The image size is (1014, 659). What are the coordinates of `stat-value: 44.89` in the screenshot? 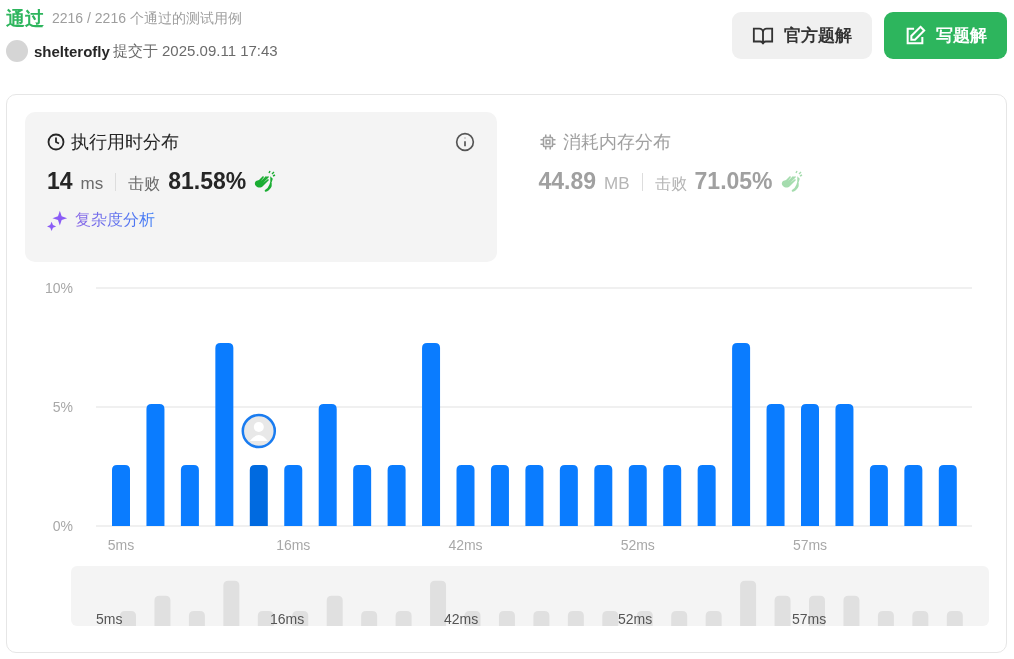 It's located at (567, 181).